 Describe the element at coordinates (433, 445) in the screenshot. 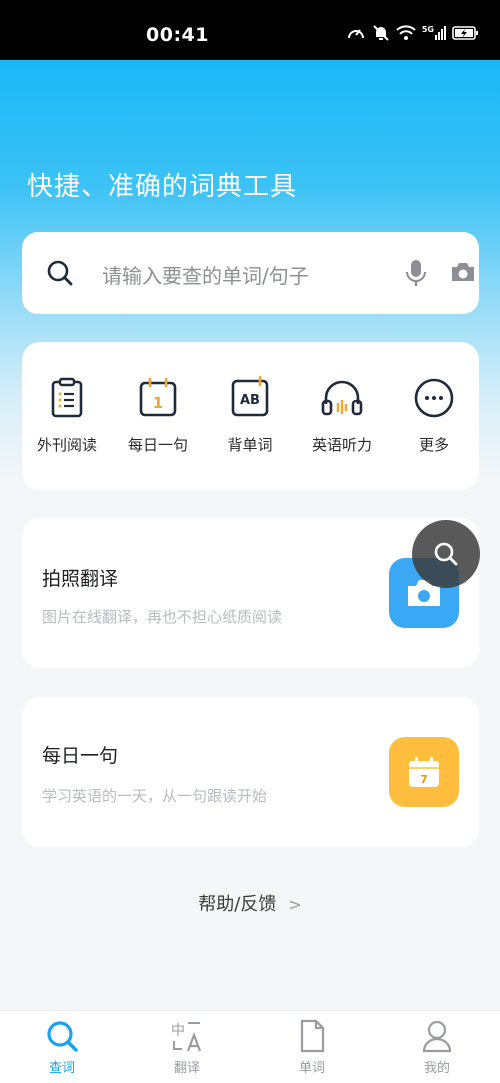

I see `quick-item-label: 更多` at that location.